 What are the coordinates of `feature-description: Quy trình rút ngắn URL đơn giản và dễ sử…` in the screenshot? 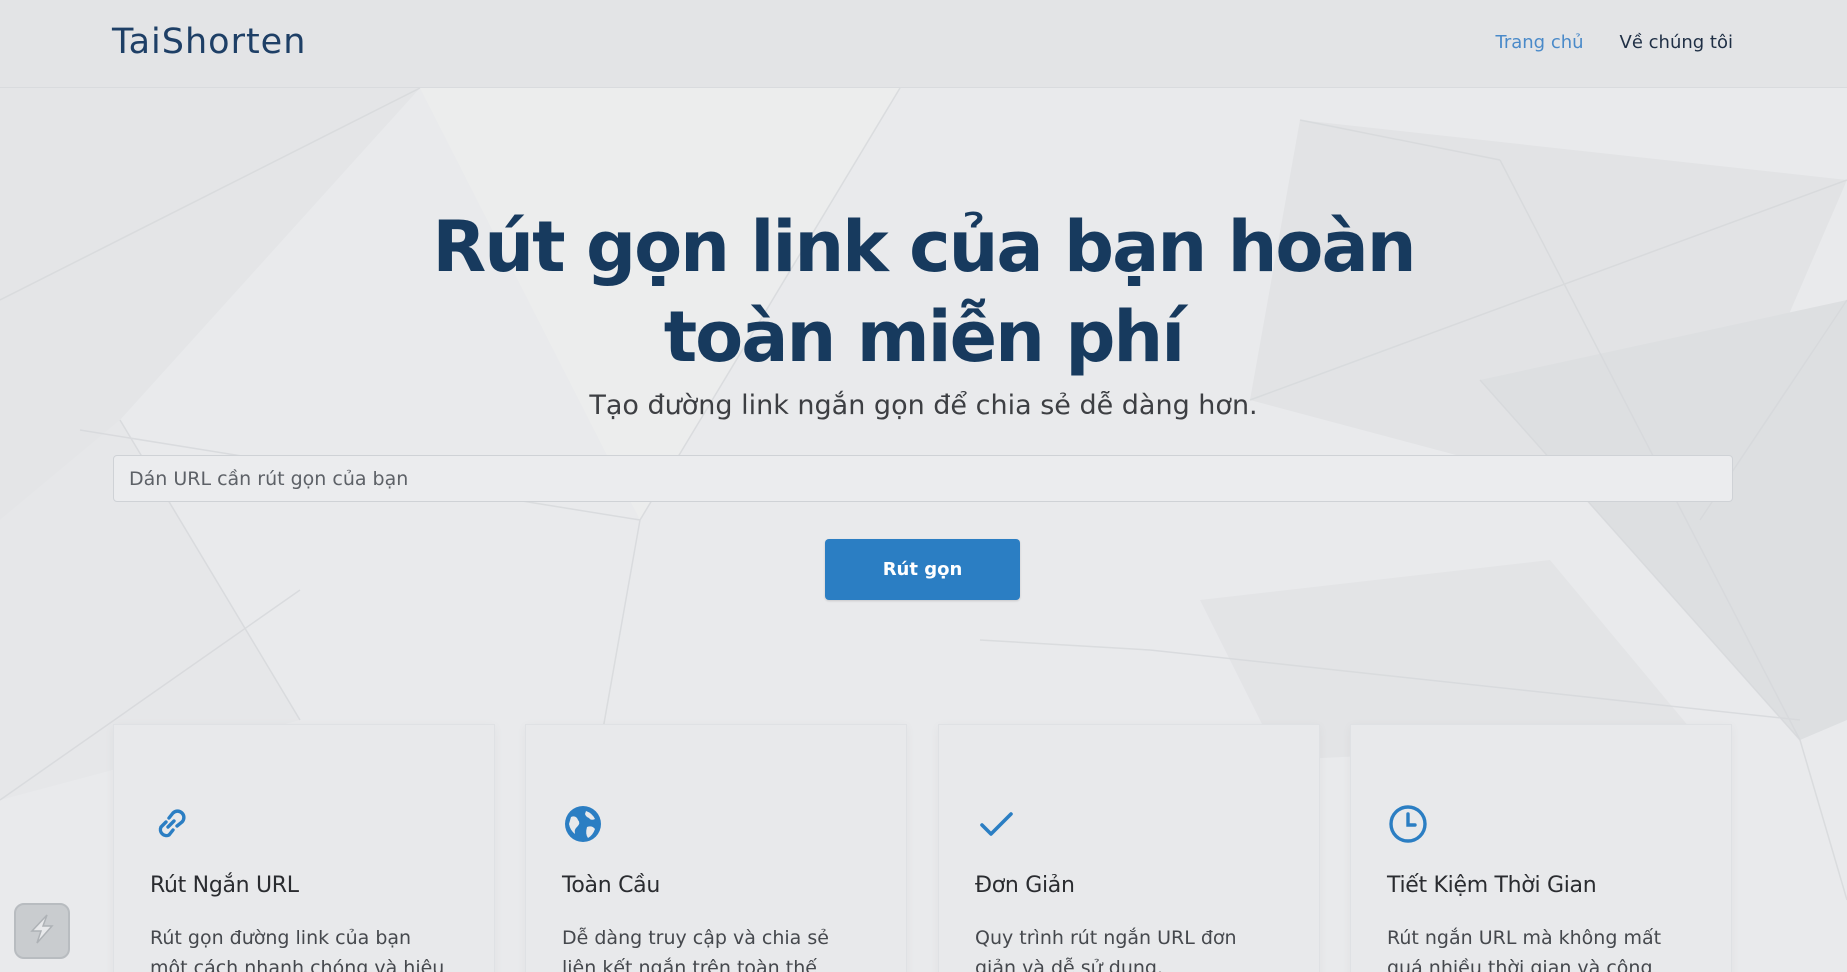 It's located at (1106, 949).